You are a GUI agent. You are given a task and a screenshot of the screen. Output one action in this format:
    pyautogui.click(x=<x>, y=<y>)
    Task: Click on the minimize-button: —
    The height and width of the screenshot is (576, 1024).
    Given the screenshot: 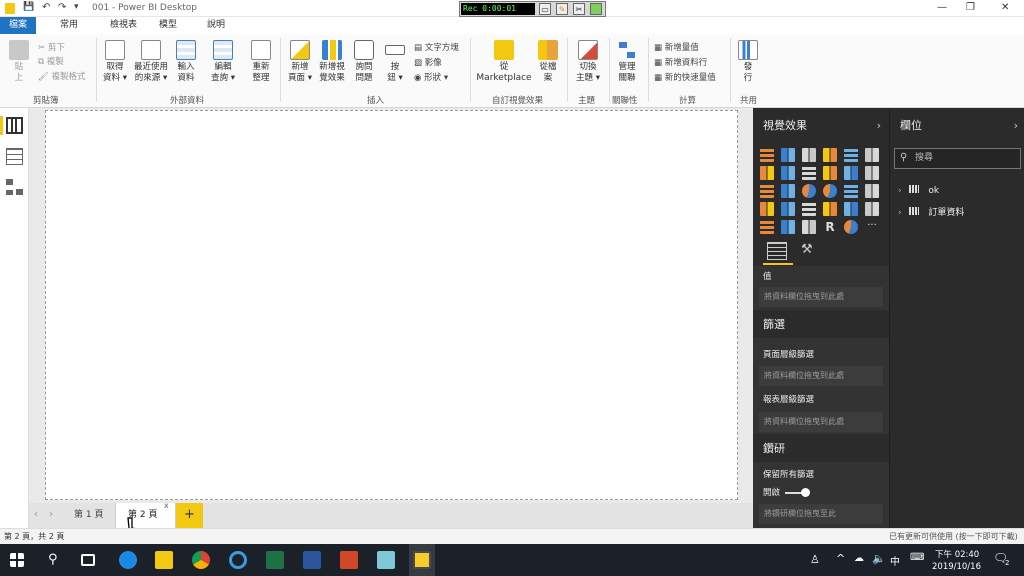 What is the action you would take?
    pyautogui.click(x=942, y=7)
    